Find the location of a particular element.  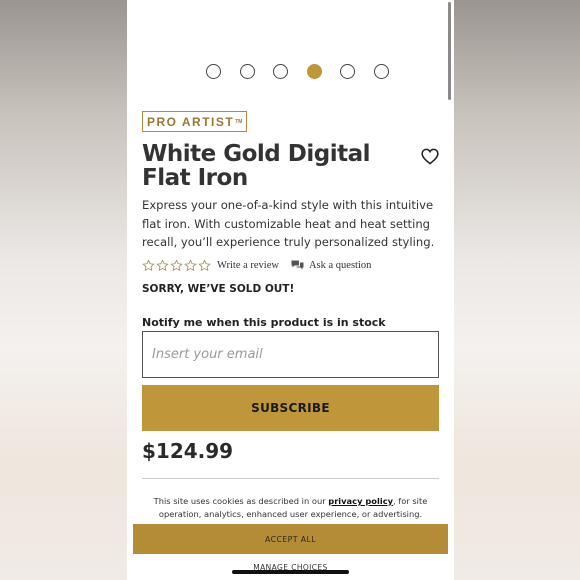

brand-name: PRO ARTIST is located at coordinates (191, 121).